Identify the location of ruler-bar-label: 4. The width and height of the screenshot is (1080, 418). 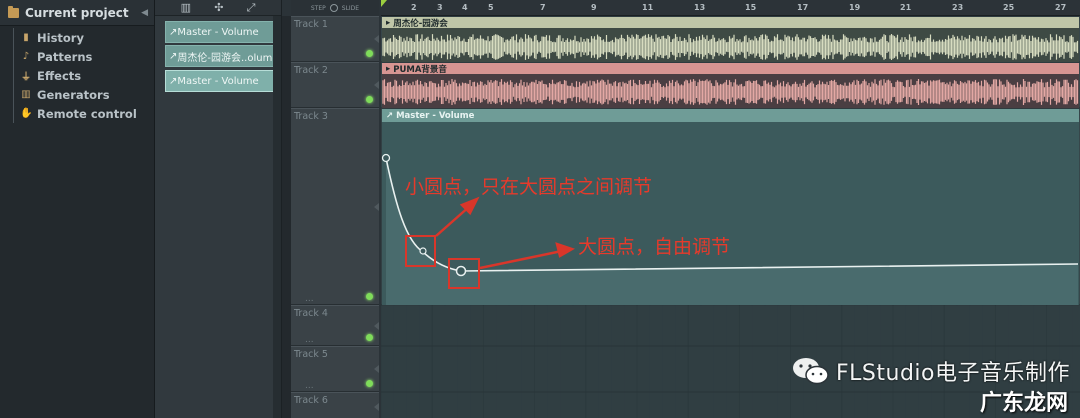
(465, 7).